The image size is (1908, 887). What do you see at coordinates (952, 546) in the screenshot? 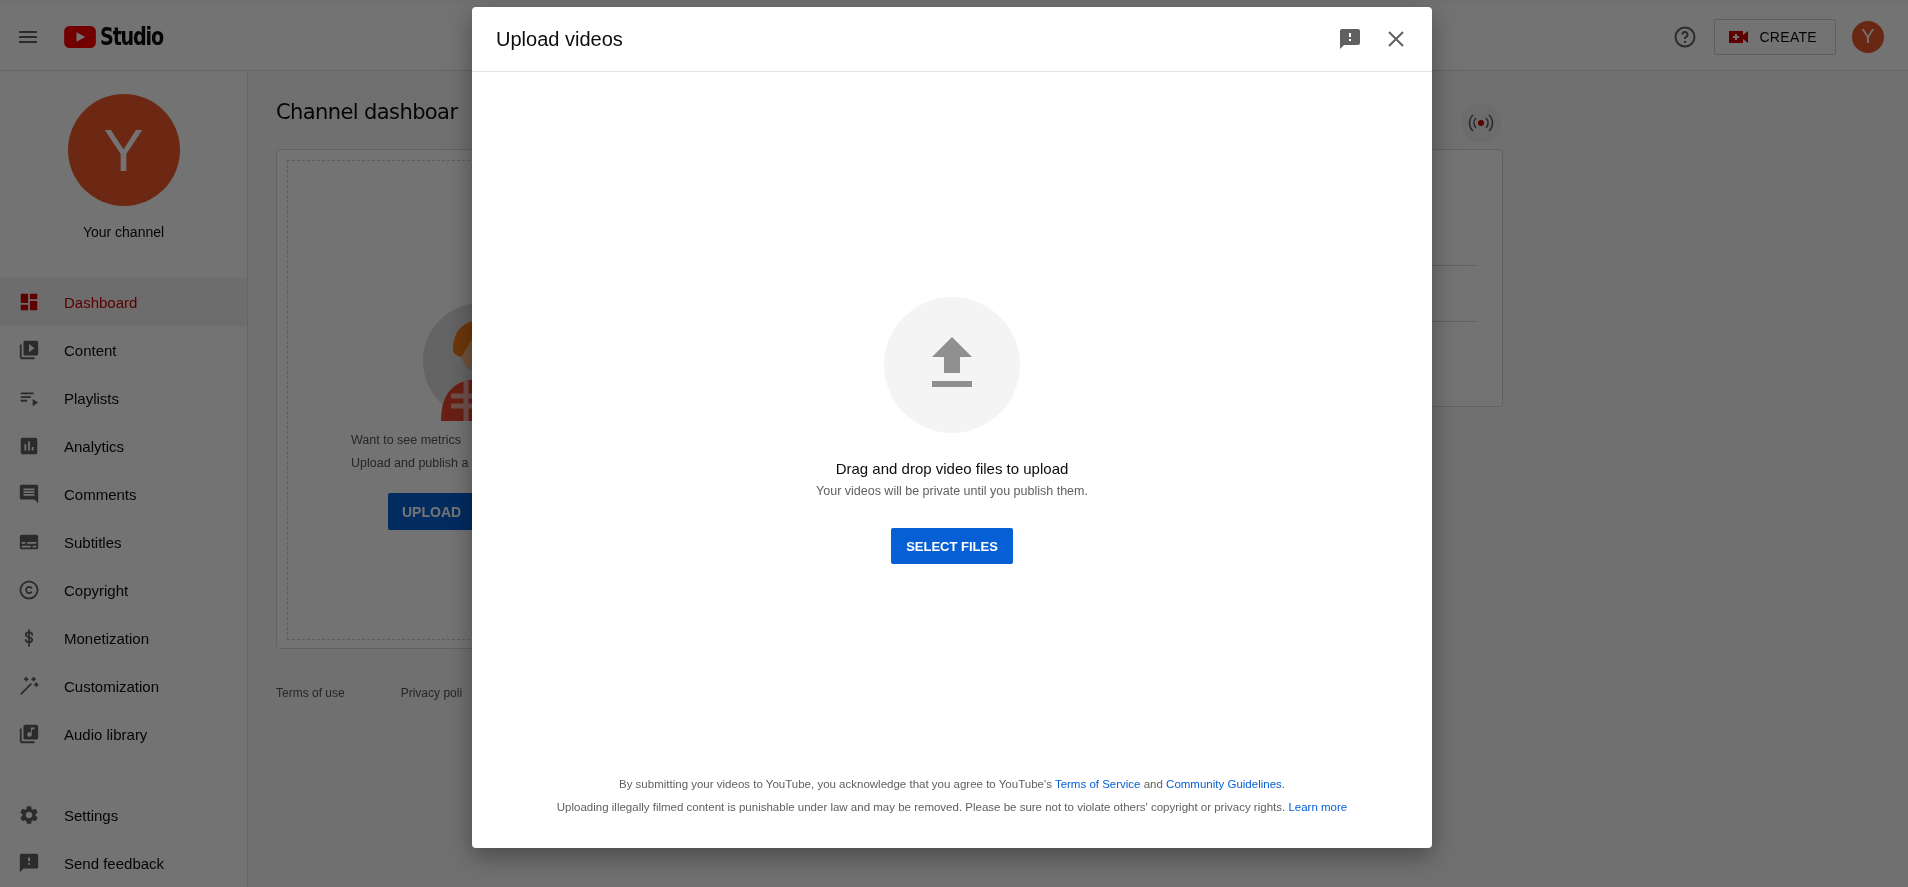
I see `select-files-button: SELECT FILES` at bounding box center [952, 546].